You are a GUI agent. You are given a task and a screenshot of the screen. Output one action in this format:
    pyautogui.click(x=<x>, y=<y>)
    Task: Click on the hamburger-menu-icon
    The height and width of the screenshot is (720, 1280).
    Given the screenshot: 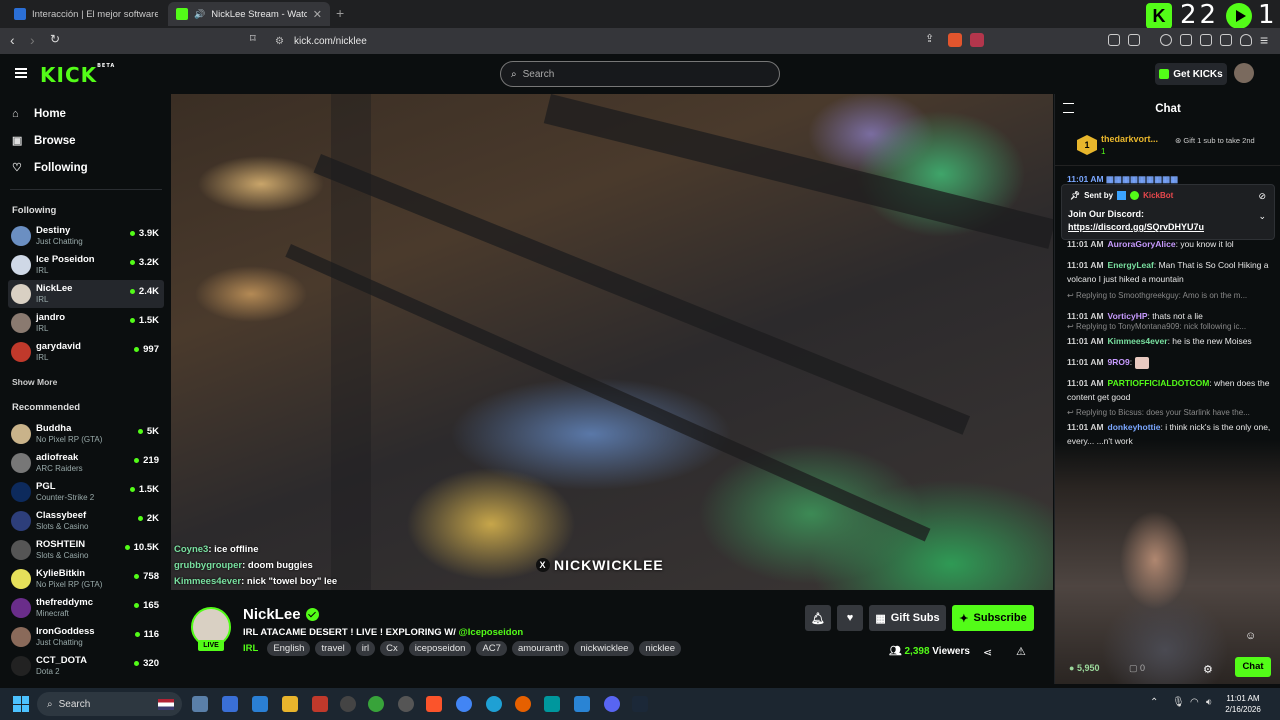 What is the action you would take?
    pyautogui.click(x=21, y=73)
    